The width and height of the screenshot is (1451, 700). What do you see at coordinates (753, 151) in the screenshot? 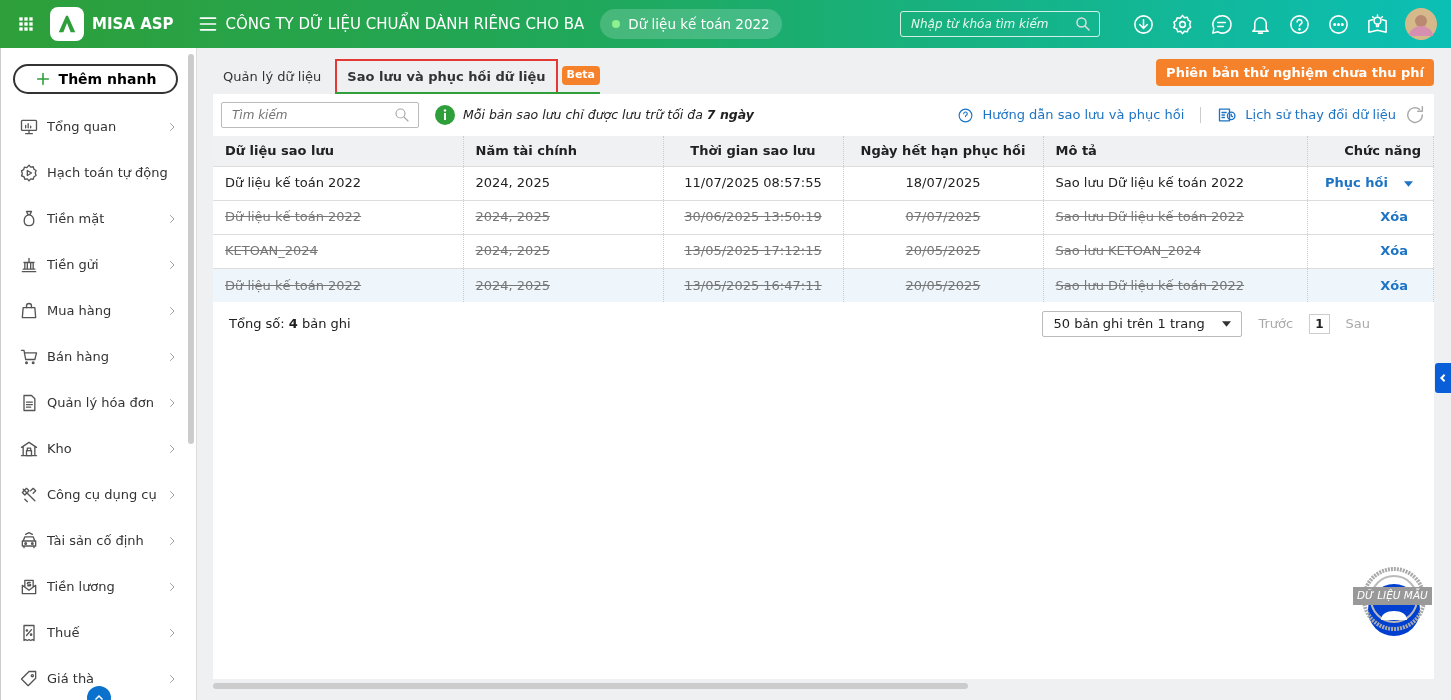
I see `column-header: Thời gian sao lưu` at bounding box center [753, 151].